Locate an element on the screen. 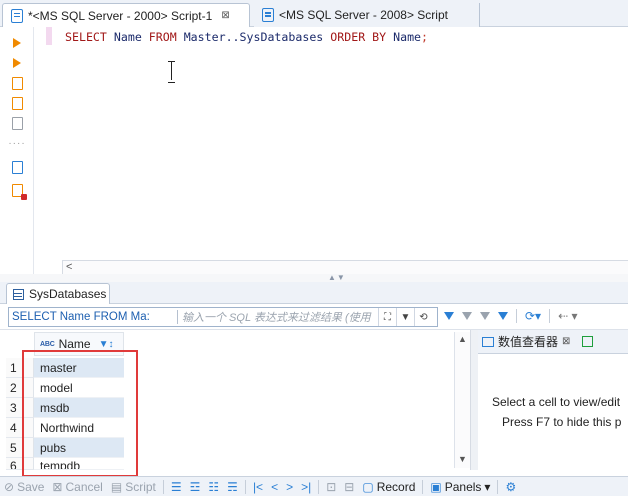 The width and height of the screenshot is (628, 496). copy-row-button: ☷ is located at coordinates (213, 487).